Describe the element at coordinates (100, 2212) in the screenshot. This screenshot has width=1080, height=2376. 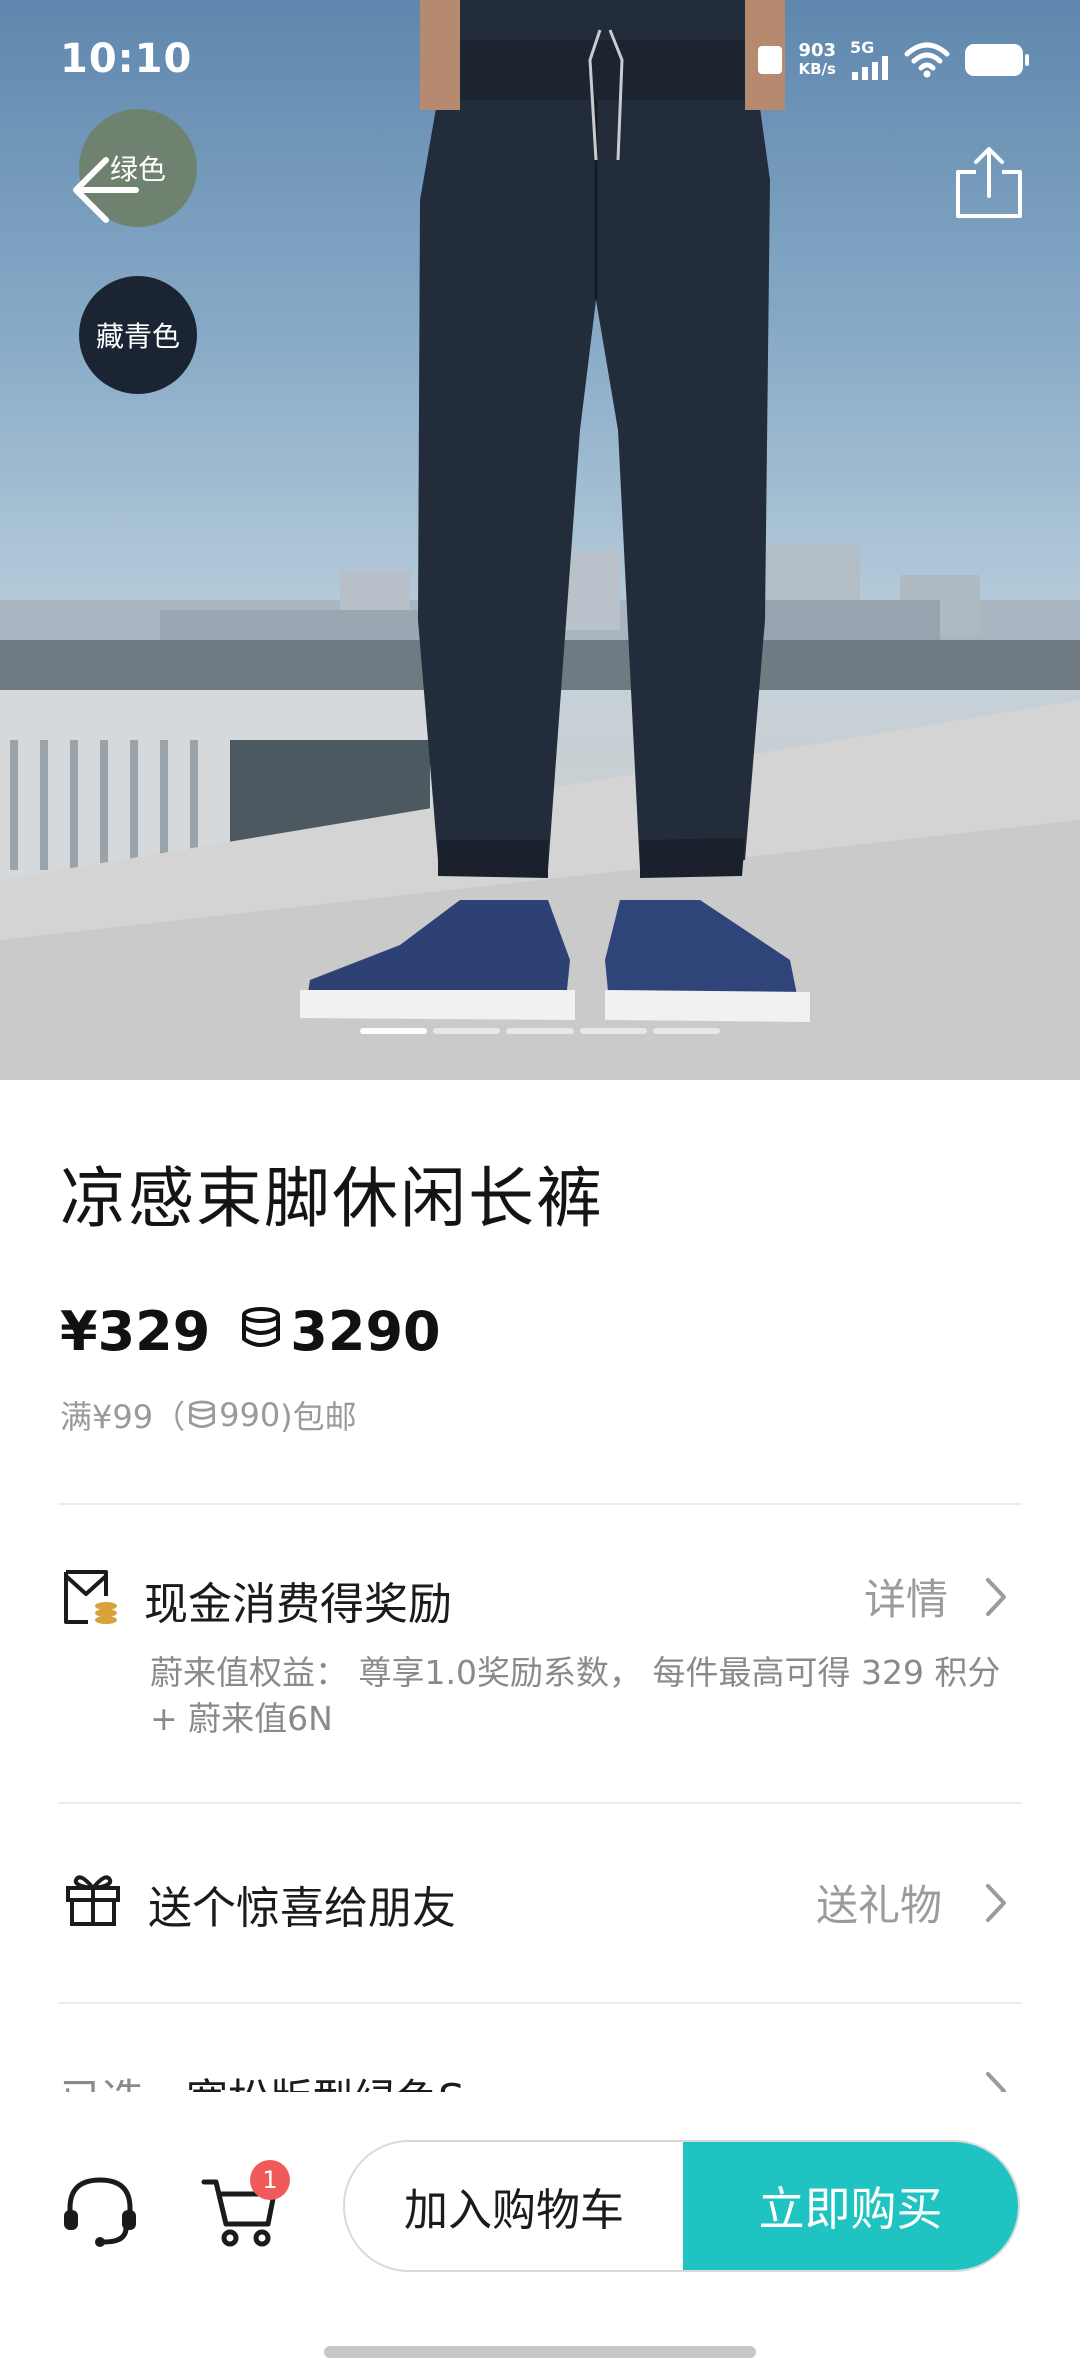
I see `customer-service-icon` at that location.